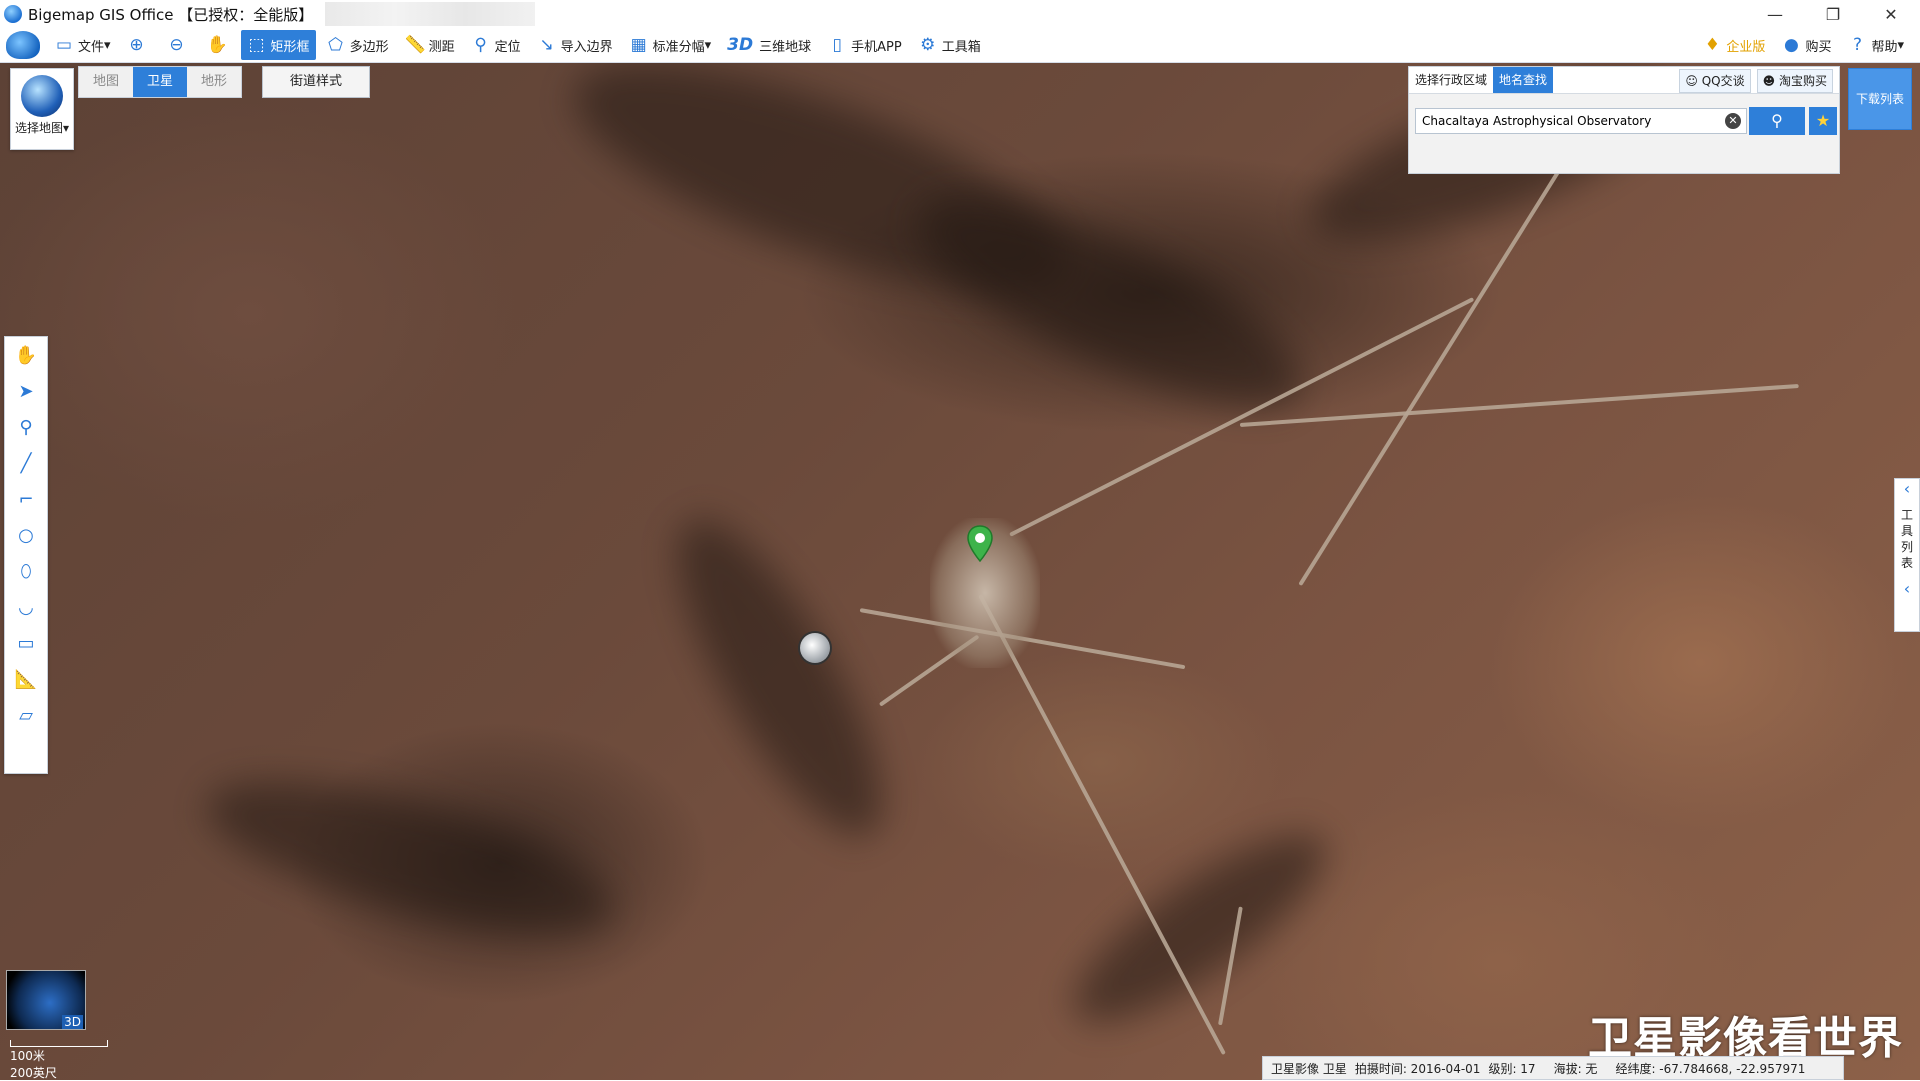 The width and height of the screenshot is (1920, 1081). Describe the element at coordinates (864, 45) in the screenshot. I see `mobile-app-button: ▯ 手机APP` at that location.